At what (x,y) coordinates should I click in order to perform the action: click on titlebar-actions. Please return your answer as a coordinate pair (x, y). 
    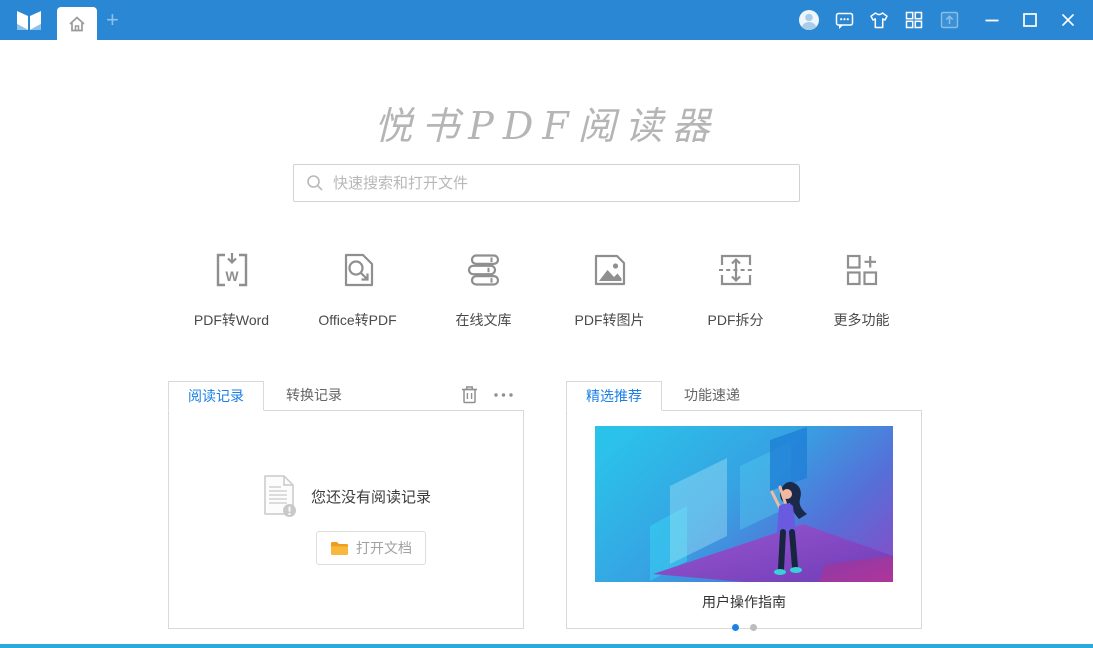
    Looking at the image, I should click on (945, 20).